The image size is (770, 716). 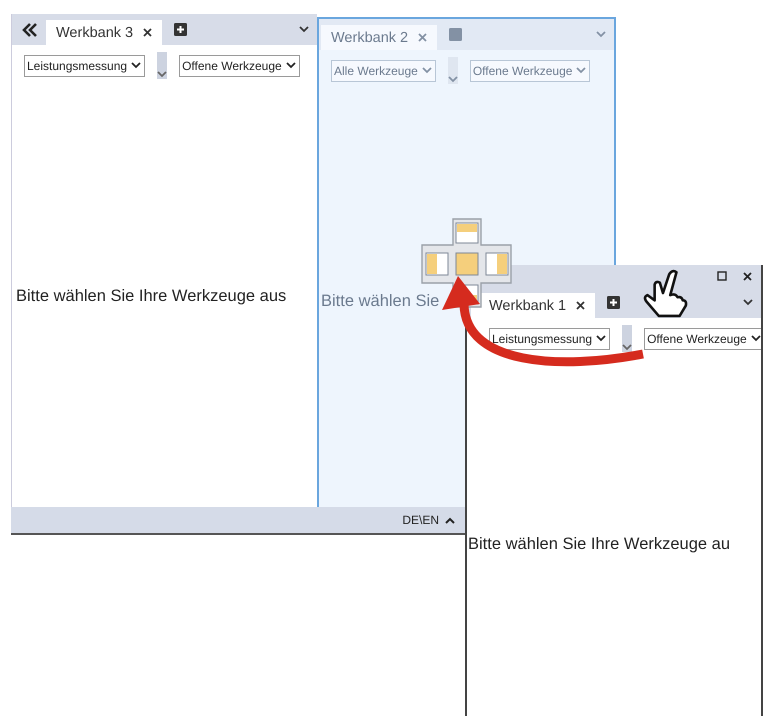 What do you see at coordinates (379, 37) in the screenshot?
I see `tab: Werkbank 2` at bounding box center [379, 37].